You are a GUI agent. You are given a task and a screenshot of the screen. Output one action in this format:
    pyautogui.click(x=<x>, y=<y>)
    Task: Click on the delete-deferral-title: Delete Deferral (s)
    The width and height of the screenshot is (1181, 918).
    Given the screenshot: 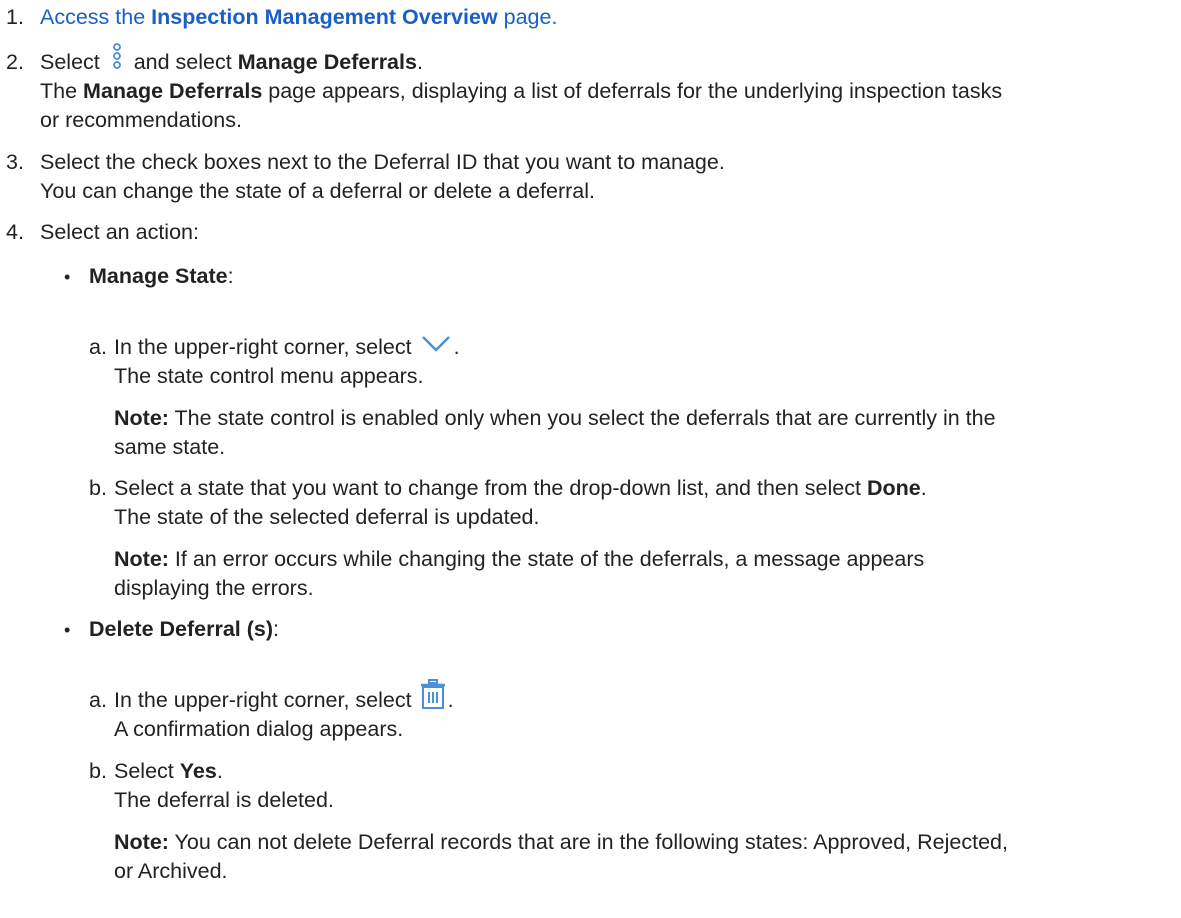 What is the action you would take?
    pyautogui.click(x=181, y=629)
    